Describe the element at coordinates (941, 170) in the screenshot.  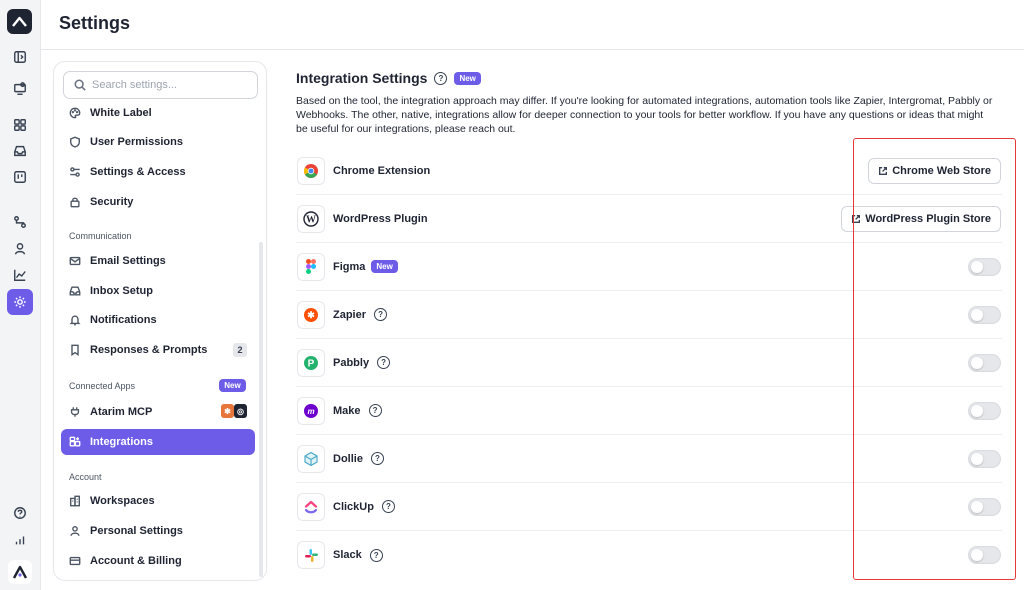
I see `button-label: Chrome Web Store` at that location.